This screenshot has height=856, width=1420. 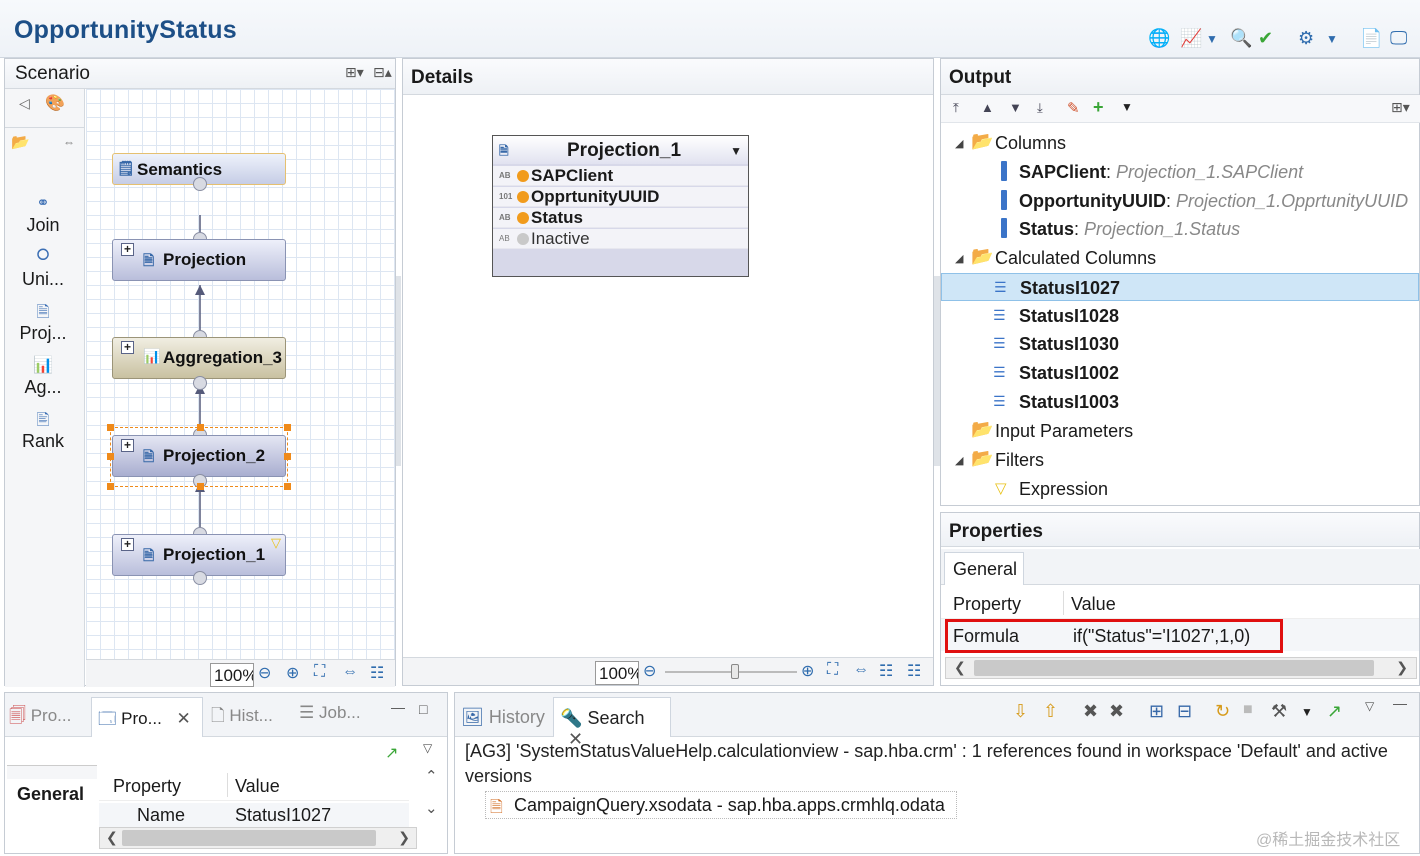 I want to click on back-arrow-icon: ◁, so click(x=24, y=103).